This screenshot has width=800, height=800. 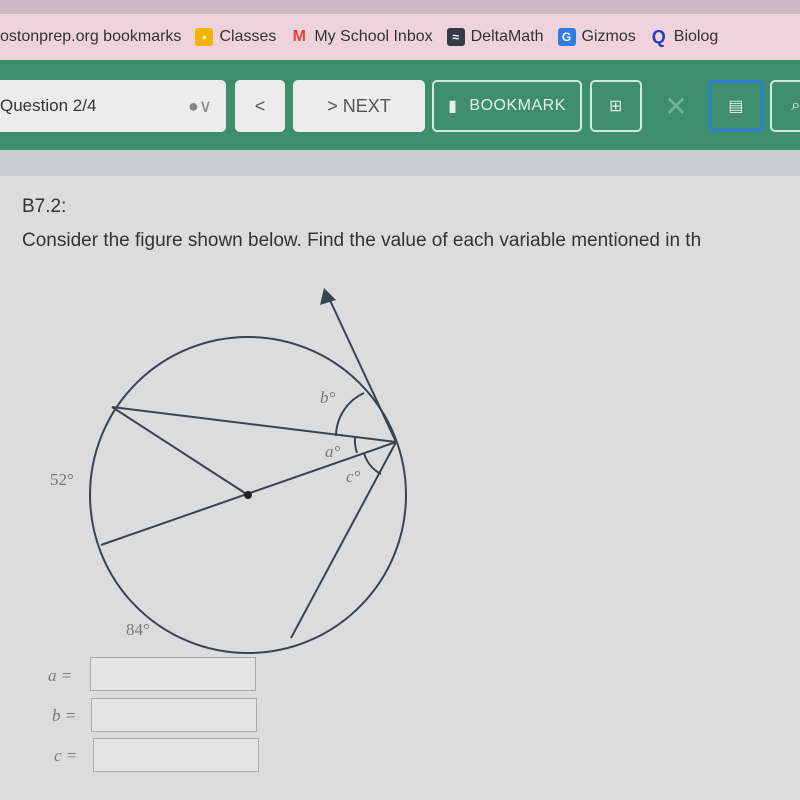 What do you see at coordinates (44, 206) in the screenshot?
I see `question-id: B7.2:` at bounding box center [44, 206].